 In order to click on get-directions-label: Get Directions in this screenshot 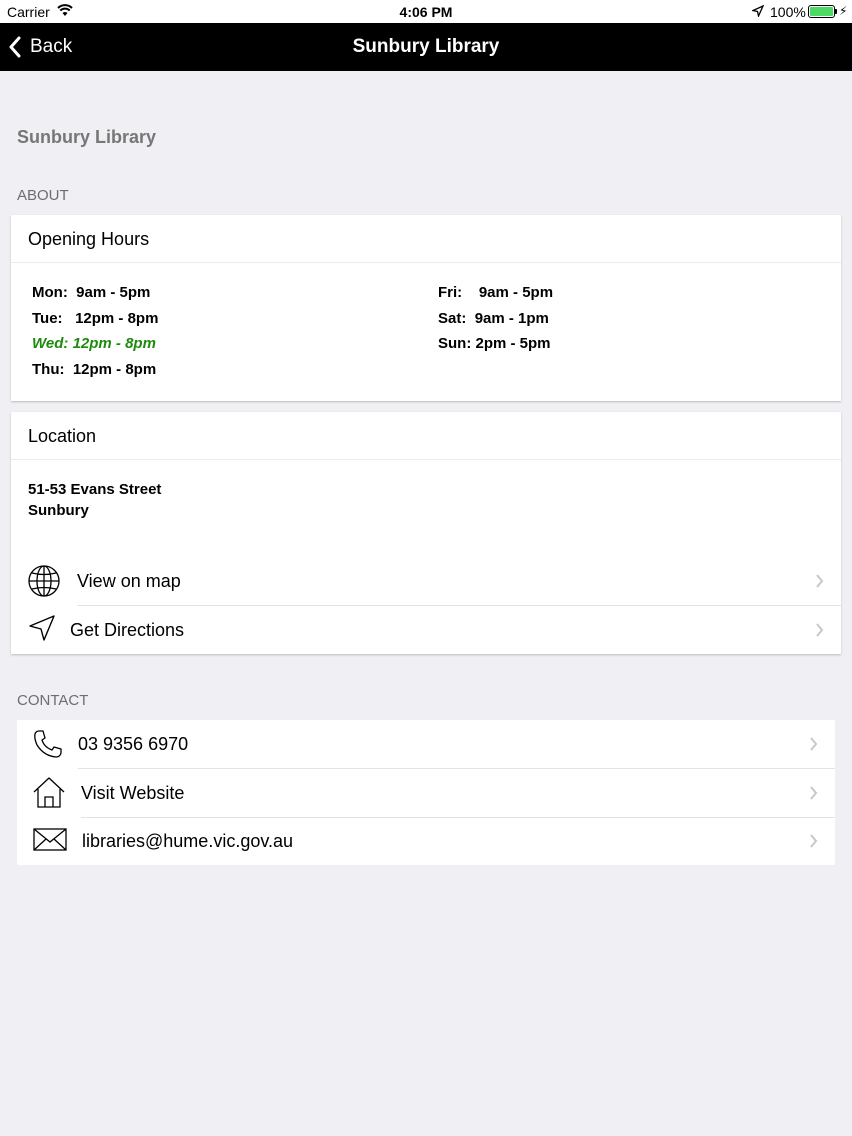, I will do `click(127, 630)`.